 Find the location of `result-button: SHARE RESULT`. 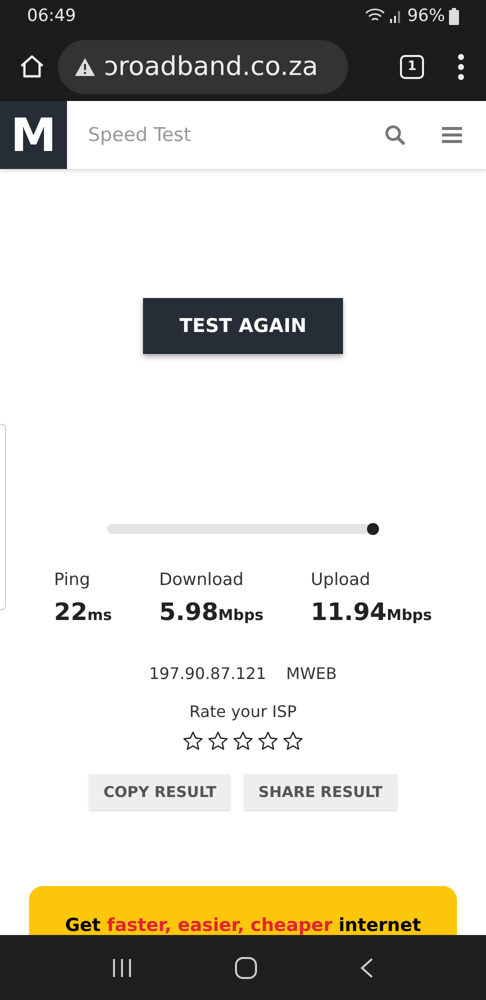

result-button: SHARE RESULT is located at coordinates (320, 792).